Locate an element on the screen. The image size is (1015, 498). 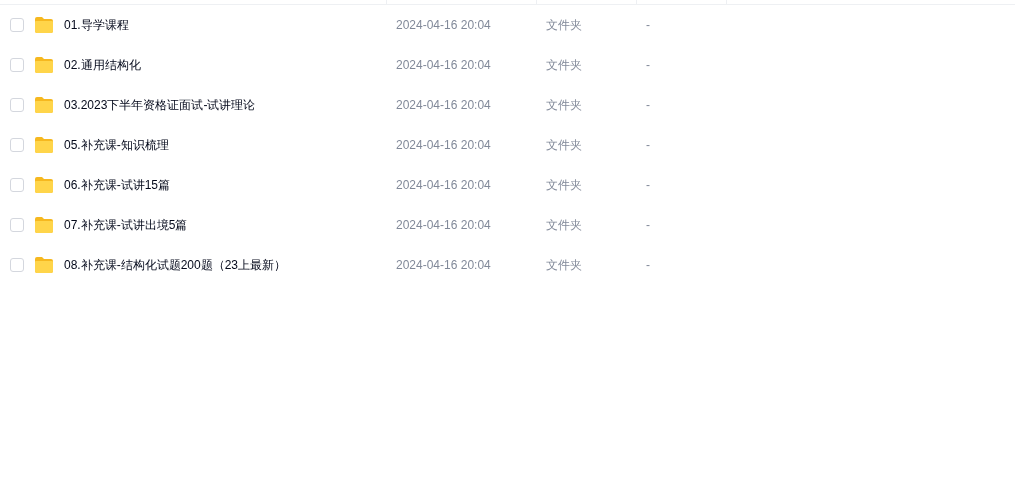
folder-name: 02.通用结构化 is located at coordinates (102, 65).